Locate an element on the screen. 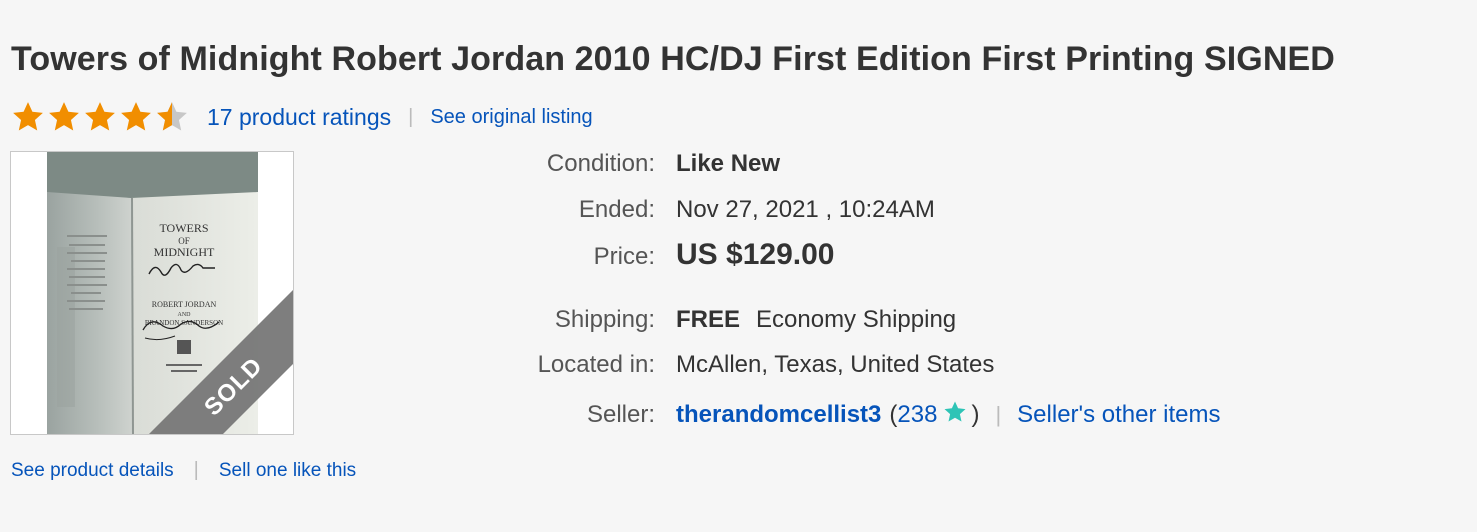  image-links: See product details | Sell one like this is located at coordinates (183, 470).